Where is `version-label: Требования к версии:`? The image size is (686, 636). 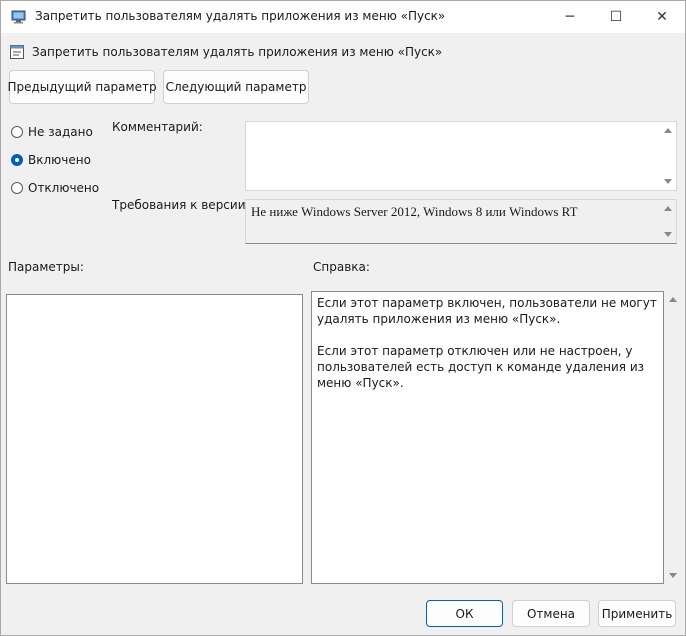 version-label: Требования к версии: is located at coordinates (181, 205).